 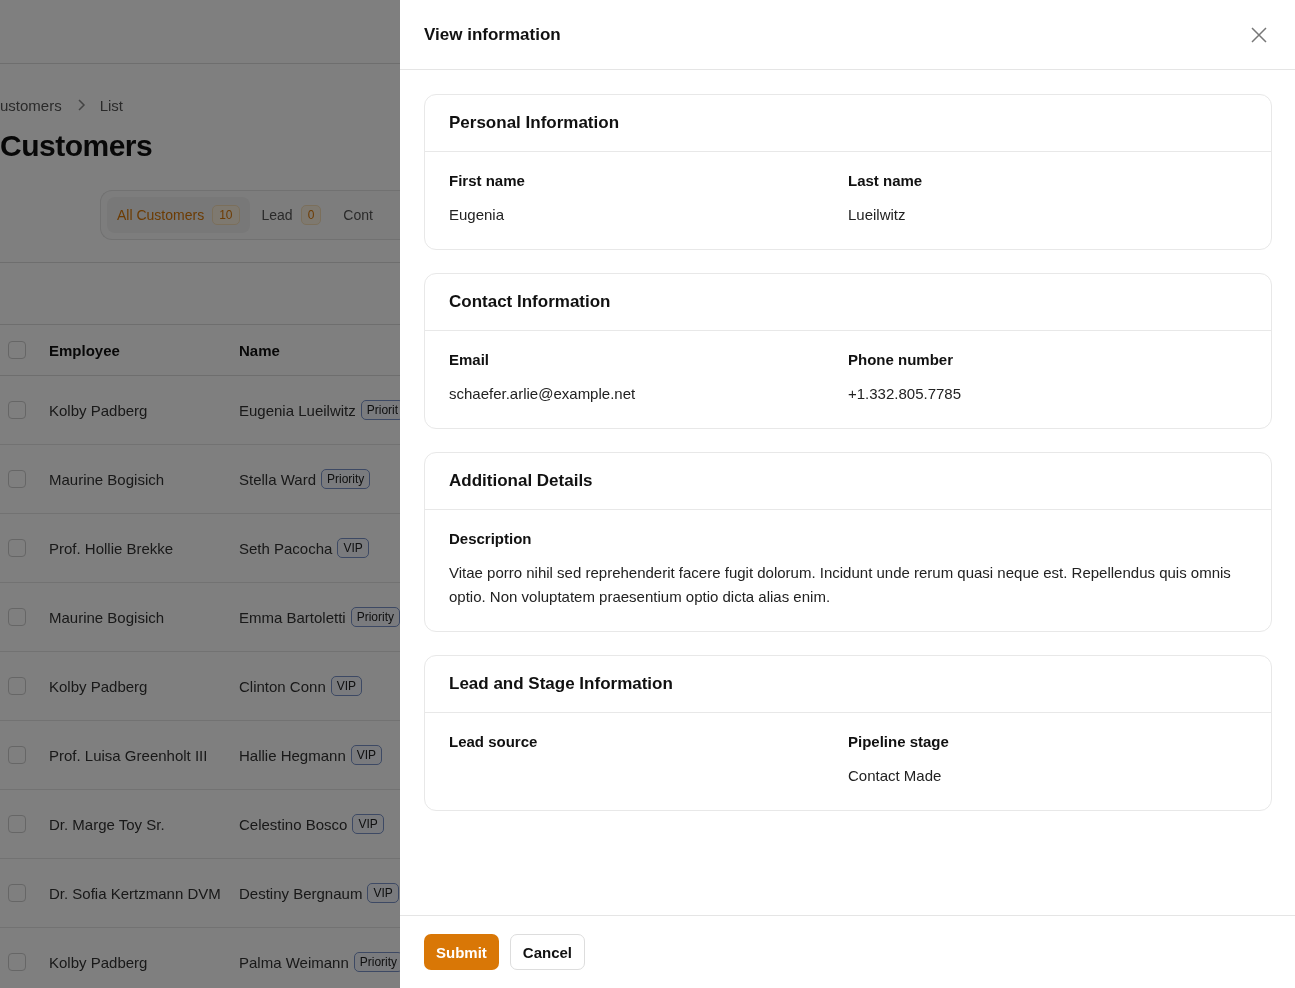 I want to click on tab: All Customers 10, so click(x=178, y=215).